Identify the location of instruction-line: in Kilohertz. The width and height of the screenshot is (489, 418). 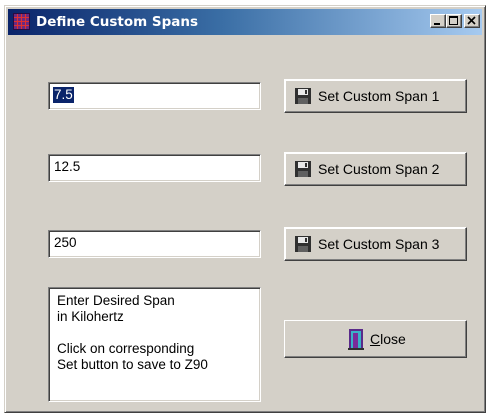
(90, 316).